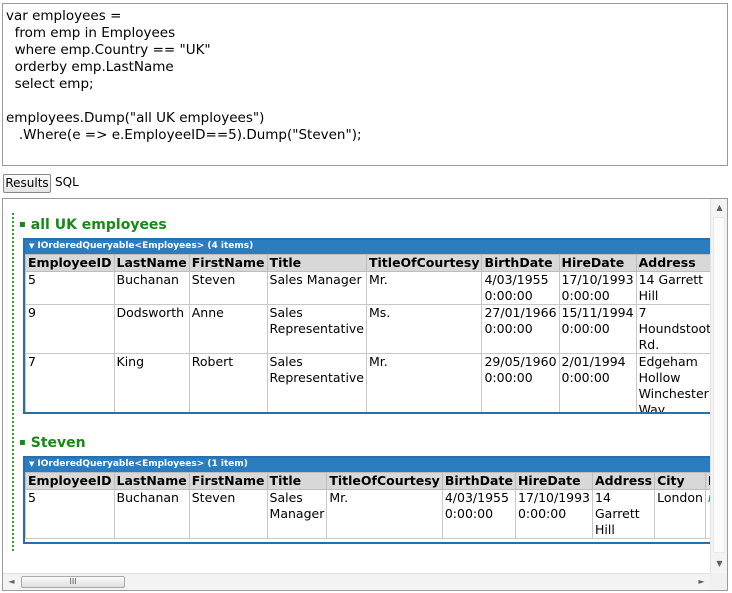  I want to click on table-caption-2: ▼ IOrderedQueryable<Employees> (1 item), so click(369, 465).